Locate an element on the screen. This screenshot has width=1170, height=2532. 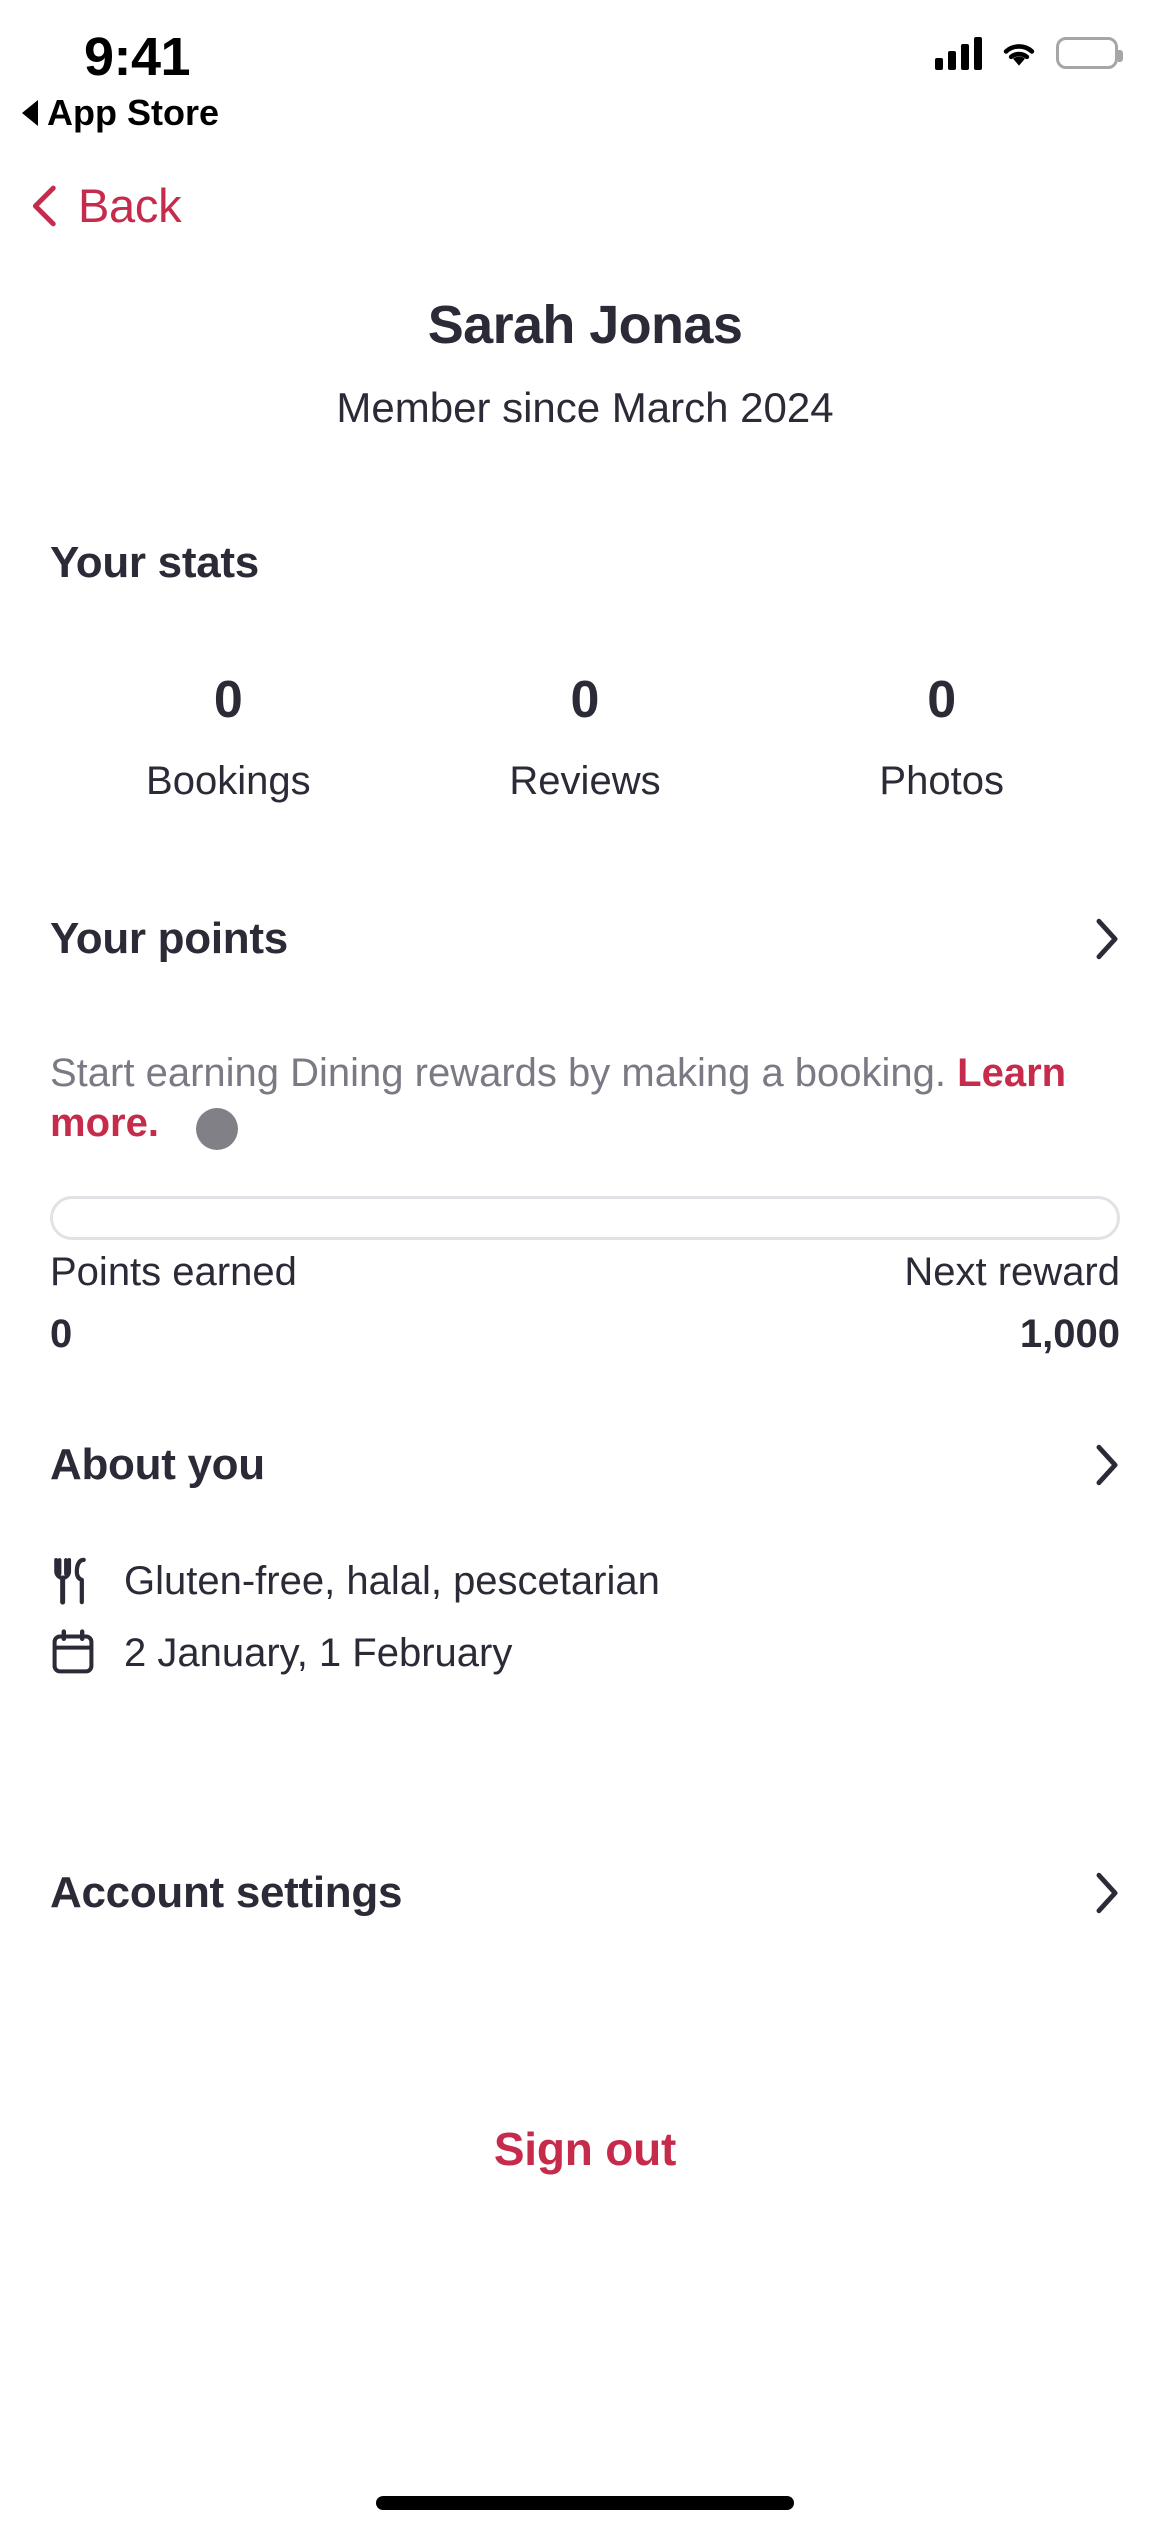
stat-photos-value: 0 is located at coordinates (942, 700).